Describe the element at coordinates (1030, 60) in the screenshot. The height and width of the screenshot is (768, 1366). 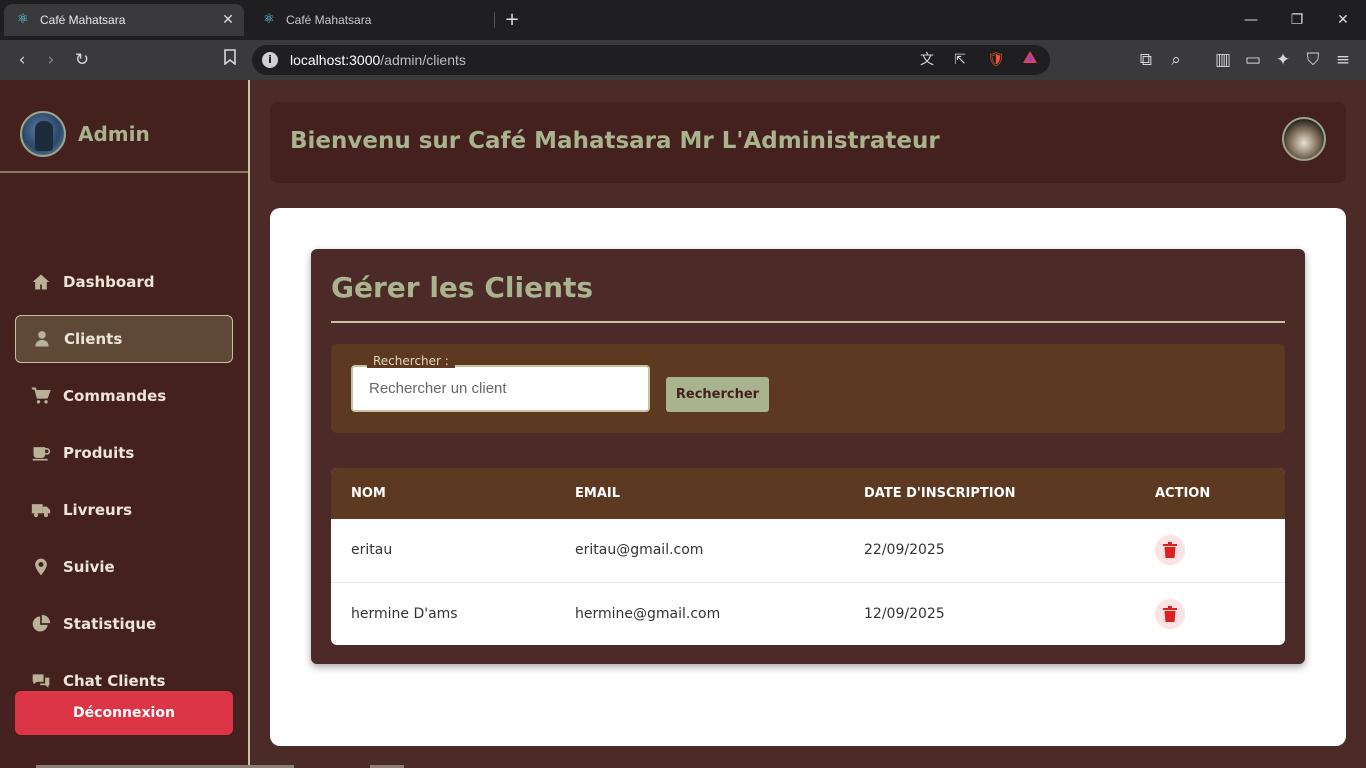
I see `brave-rewards-icon` at that location.